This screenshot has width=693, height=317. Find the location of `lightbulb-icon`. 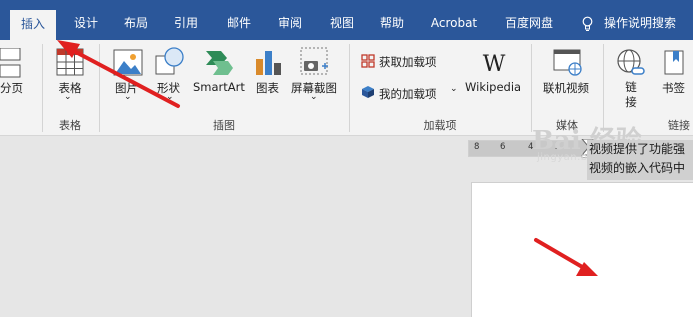

lightbulb-icon is located at coordinates (587, 23).